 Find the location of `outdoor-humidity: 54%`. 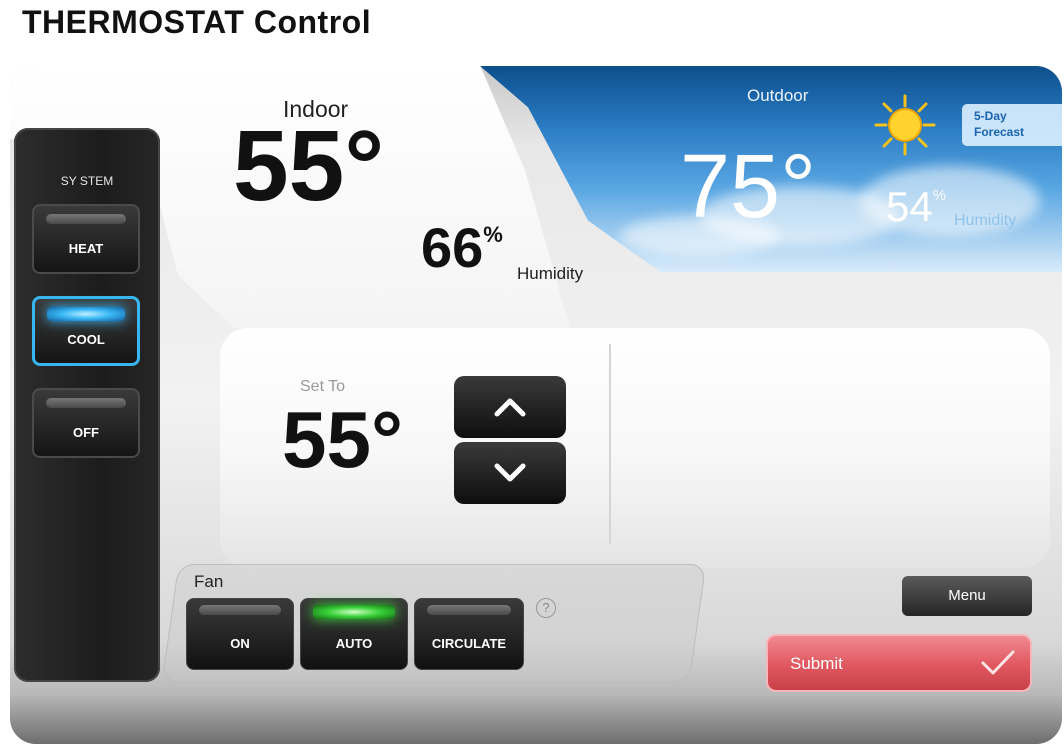

outdoor-humidity: 54% is located at coordinates (916, 207).